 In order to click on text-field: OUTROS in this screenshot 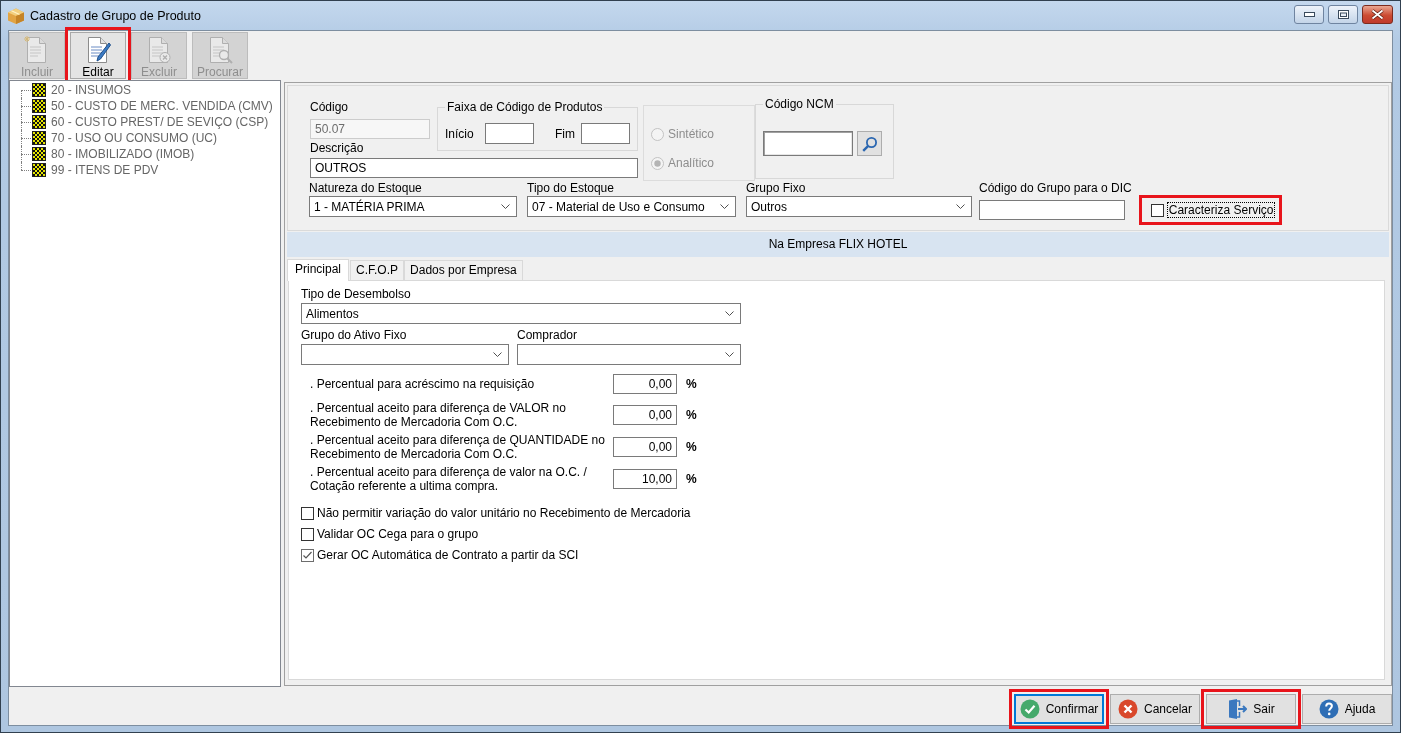, I will do `click(474, 168)`.